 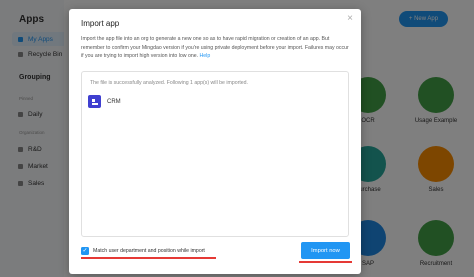 I want to click on close-icon: ×, so click(x=350, y=19).